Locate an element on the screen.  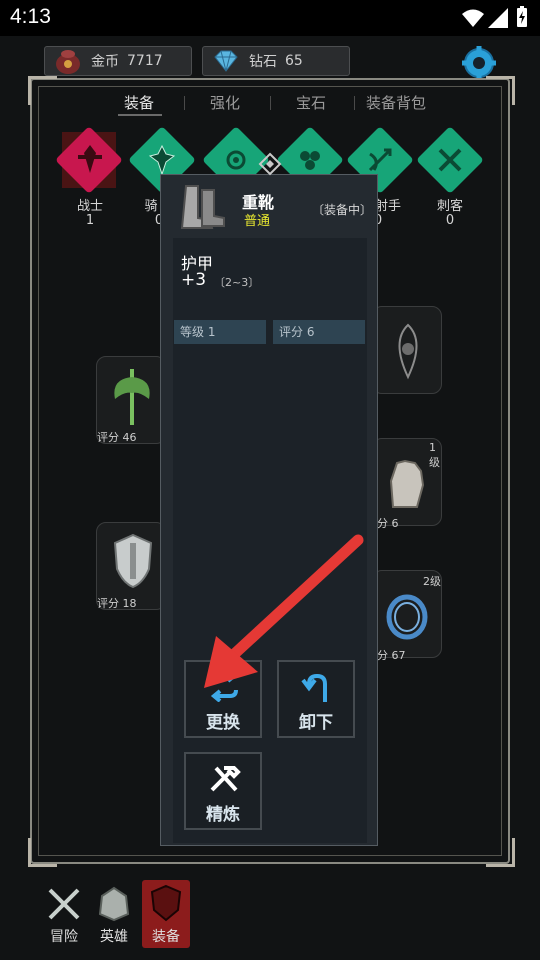
diamond-value: 65 is located at coordinates (294, 61).